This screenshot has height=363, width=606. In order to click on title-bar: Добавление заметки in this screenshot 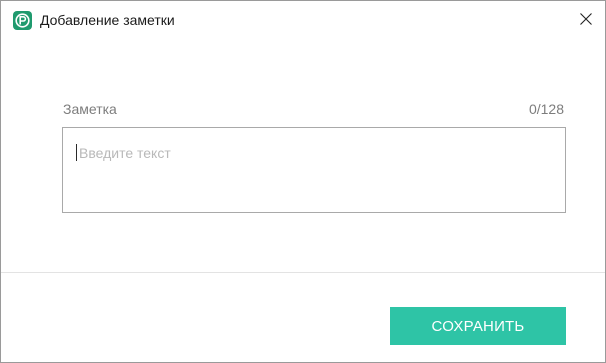, I will do `click(303, 20)`.